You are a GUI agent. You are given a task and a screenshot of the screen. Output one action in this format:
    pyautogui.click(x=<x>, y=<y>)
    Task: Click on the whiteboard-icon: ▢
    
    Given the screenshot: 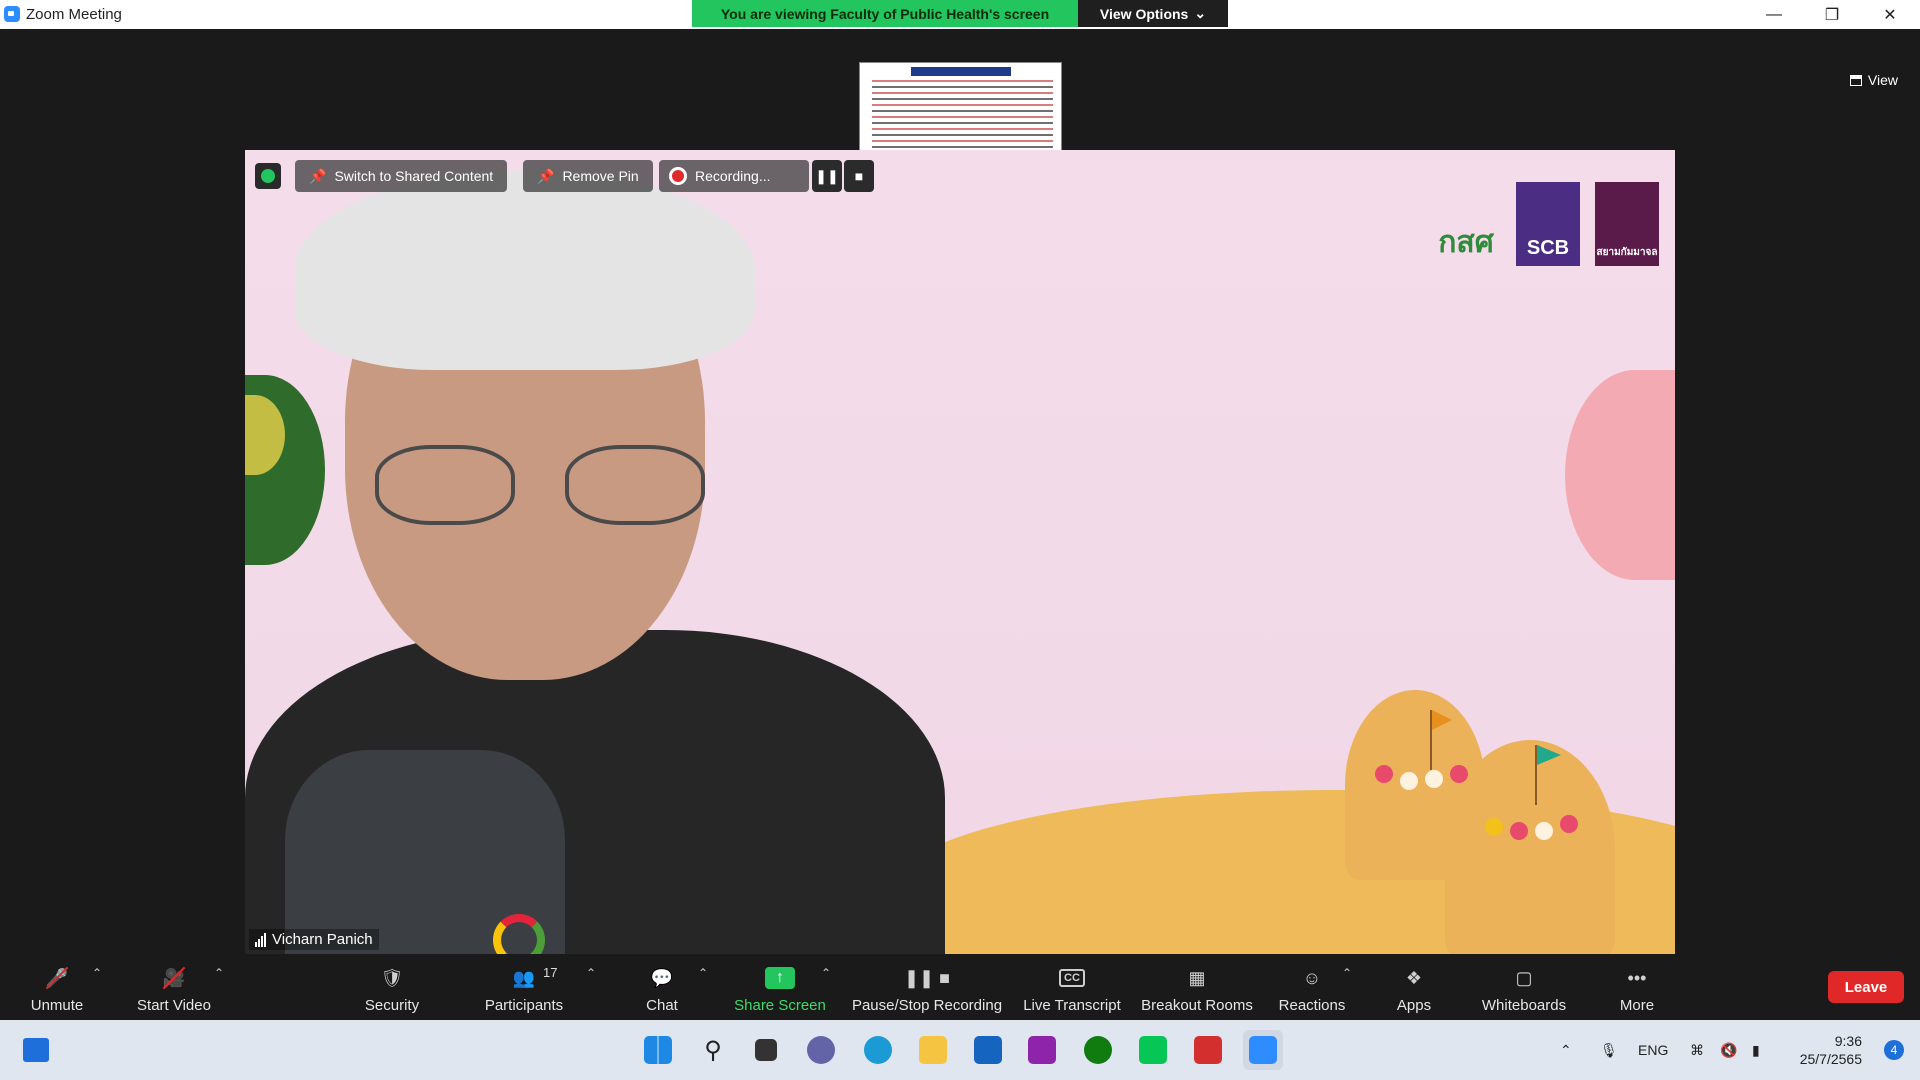 What is the action you would take?
    pyautogui.click(x=1524, y=977)
    